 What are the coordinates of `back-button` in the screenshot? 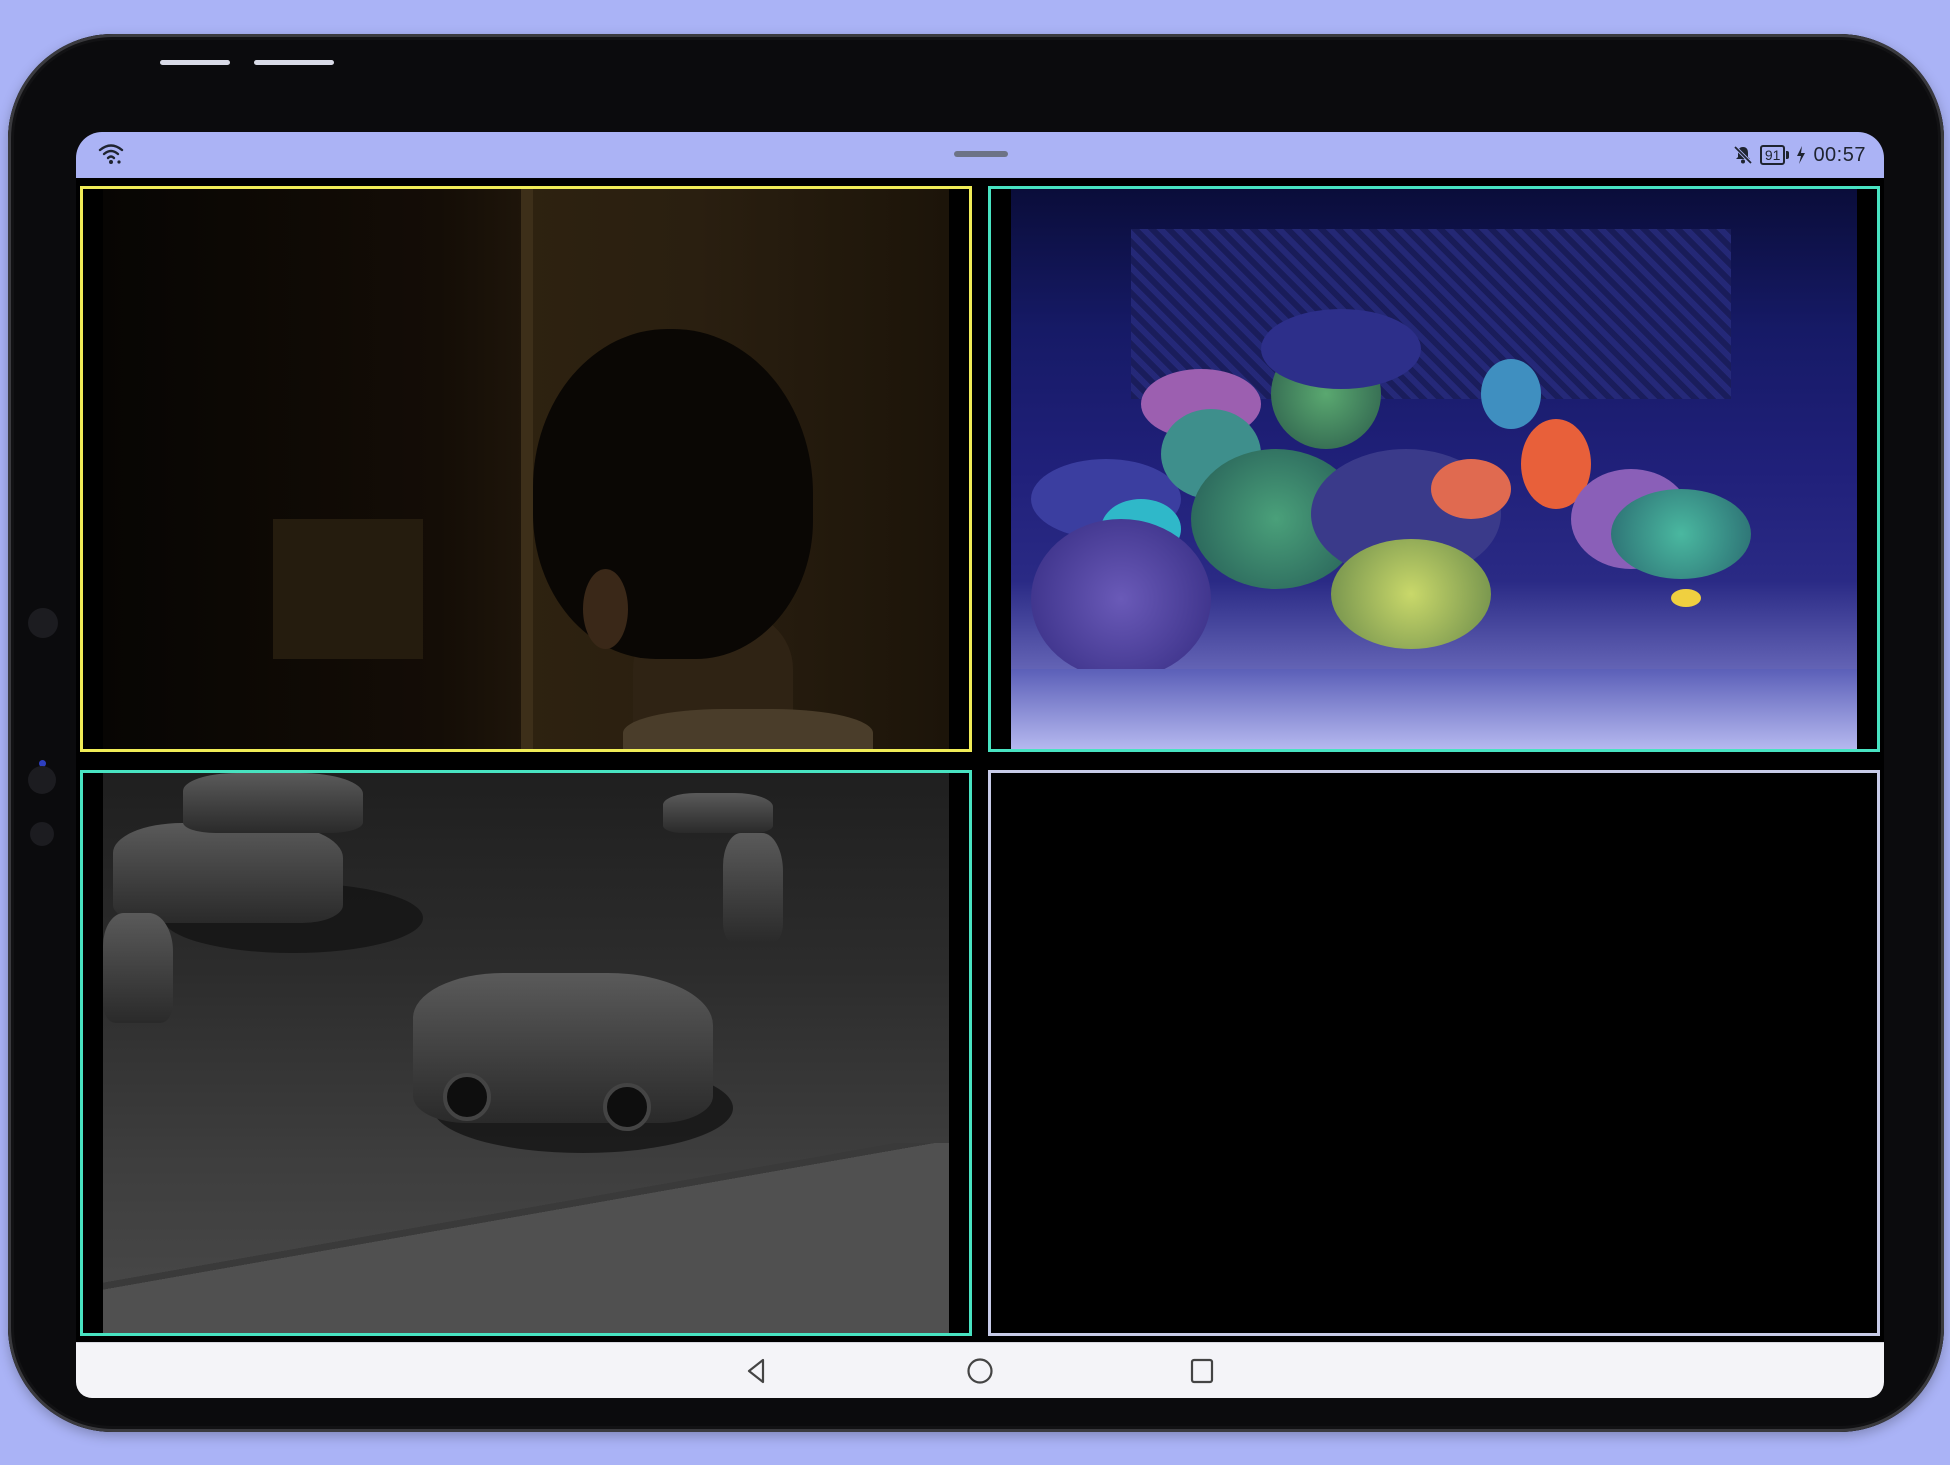 It's located at (756, 1371).